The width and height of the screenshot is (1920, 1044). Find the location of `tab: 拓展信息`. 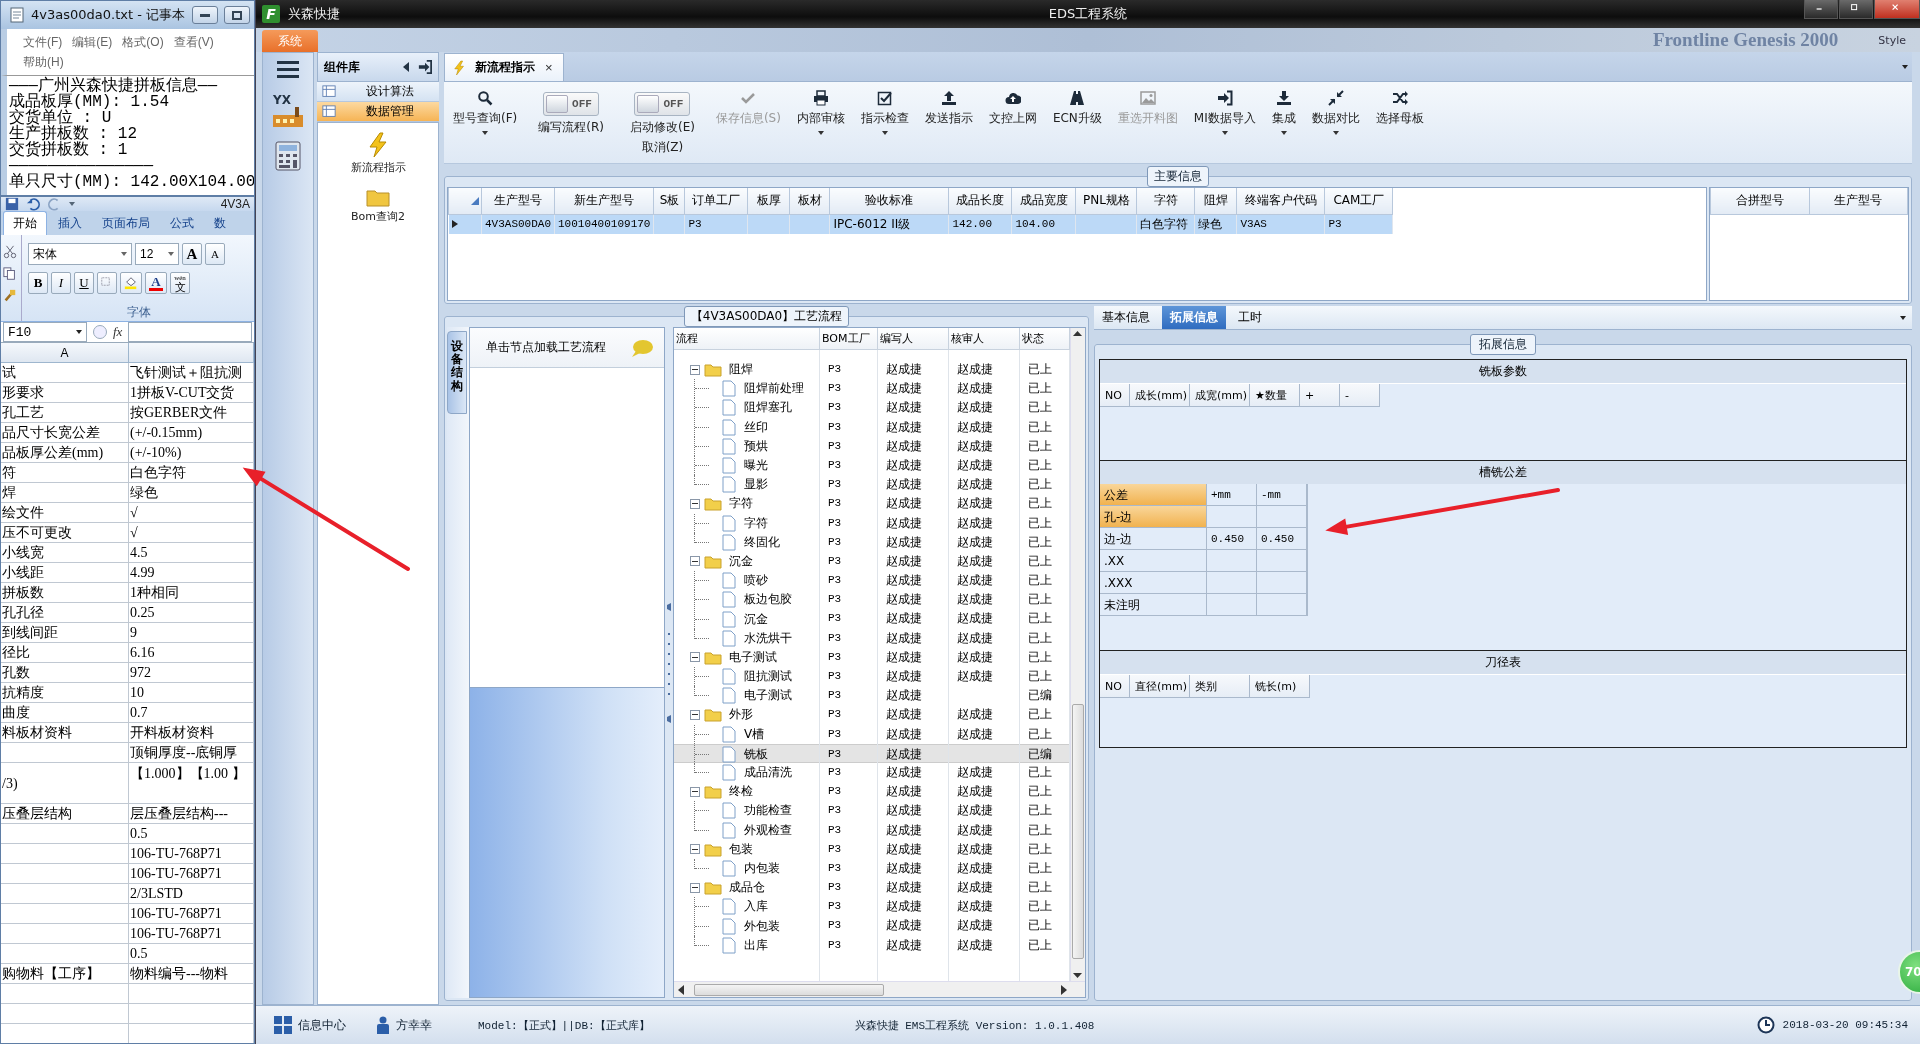

tab: 拓展信息 is located at coordinates (1194, 317).